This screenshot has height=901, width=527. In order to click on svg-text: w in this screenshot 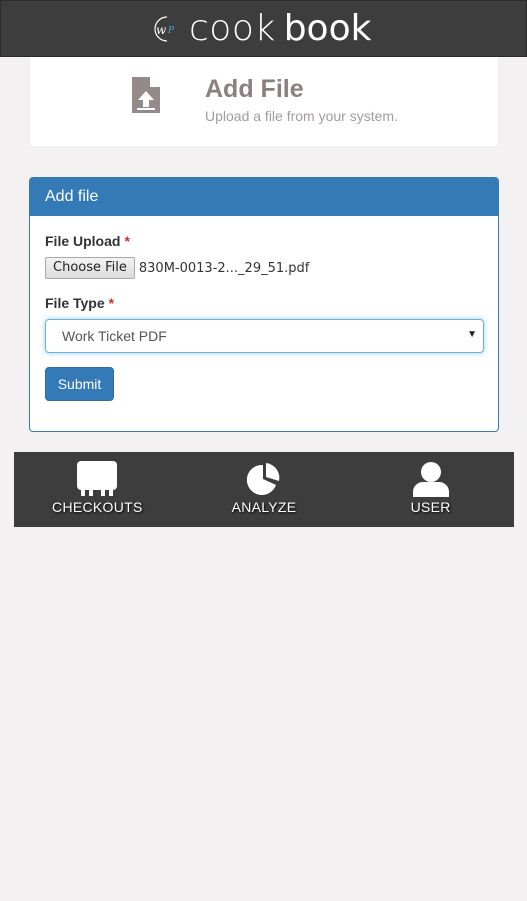, I will do `click(161, 30)`.